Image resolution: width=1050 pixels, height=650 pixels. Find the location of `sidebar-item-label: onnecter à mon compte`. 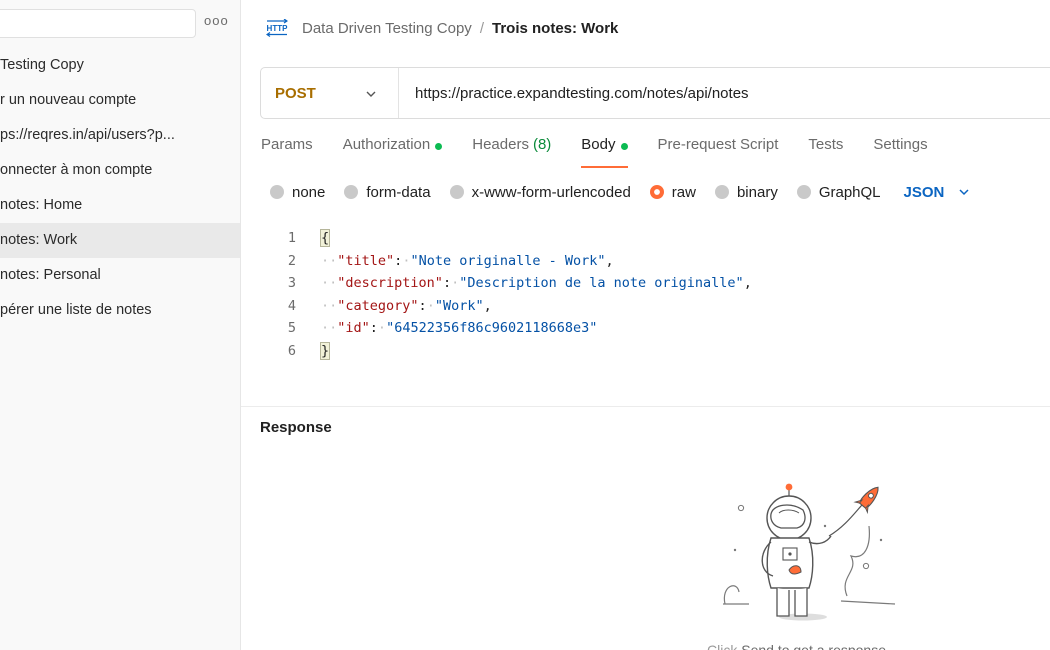

sidebar-item-label: onnecter à mon compte is located at coordinates (76, 170).